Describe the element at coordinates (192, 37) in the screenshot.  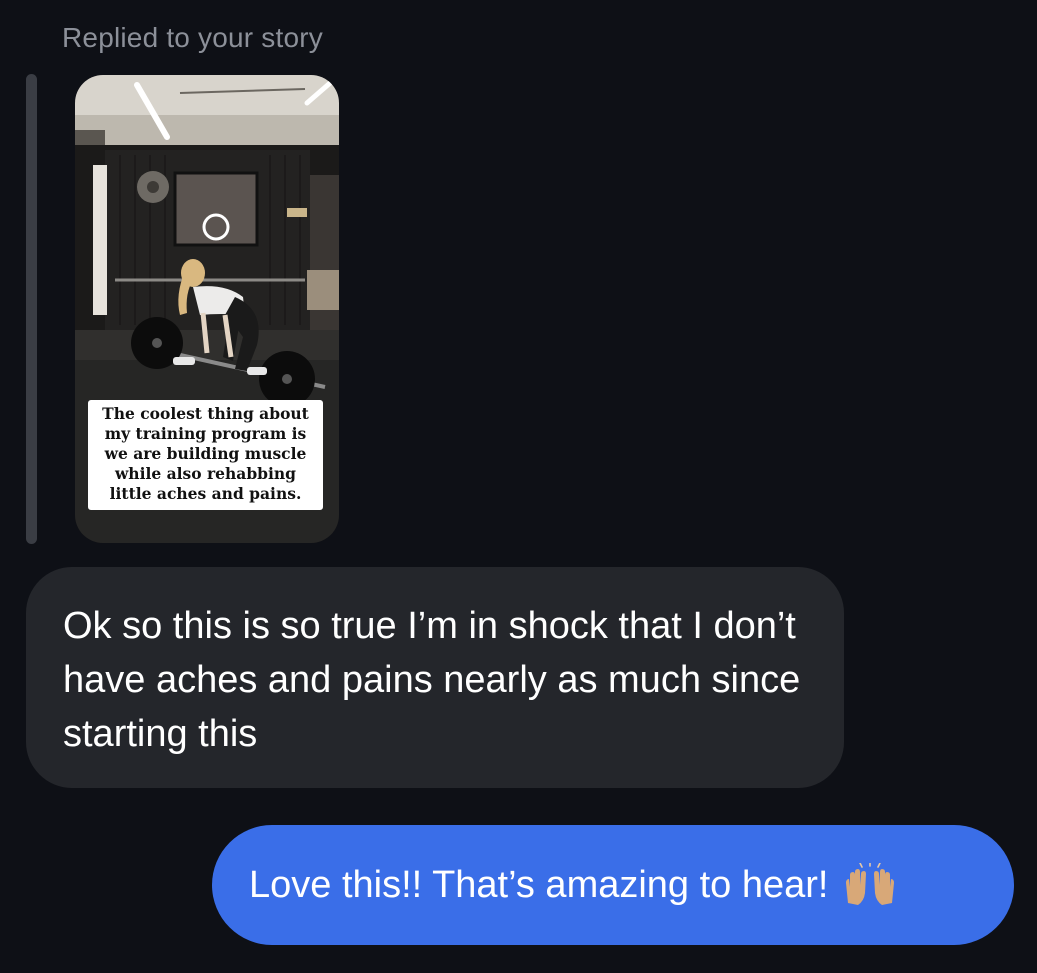
I see `replied-to-story-label: Replied to your story` at that location.